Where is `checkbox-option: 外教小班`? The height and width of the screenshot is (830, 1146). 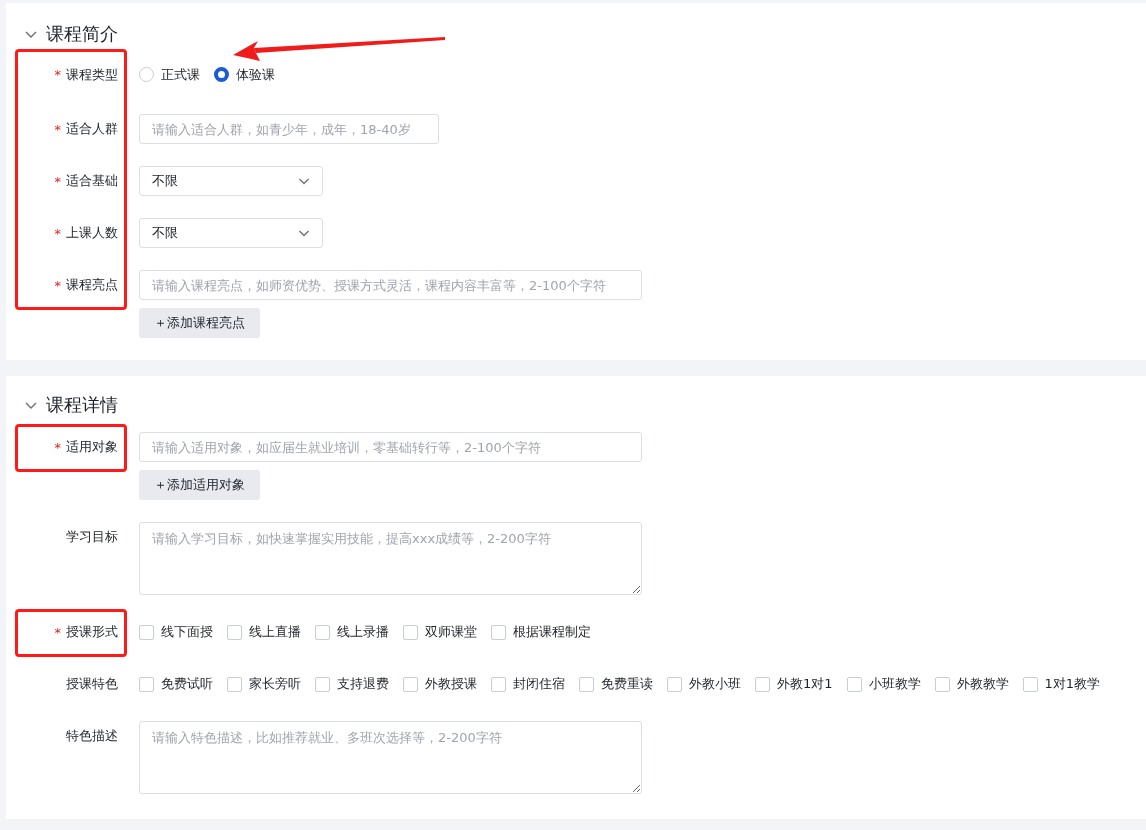 checkbox-option: 外教小班 is located at coordinates (704, 684).